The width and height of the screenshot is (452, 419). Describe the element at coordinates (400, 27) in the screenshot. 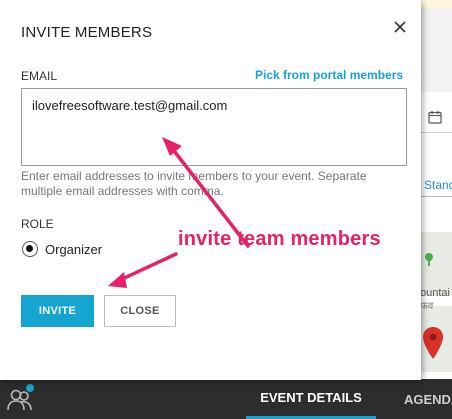

I see `close-icon` at that location.